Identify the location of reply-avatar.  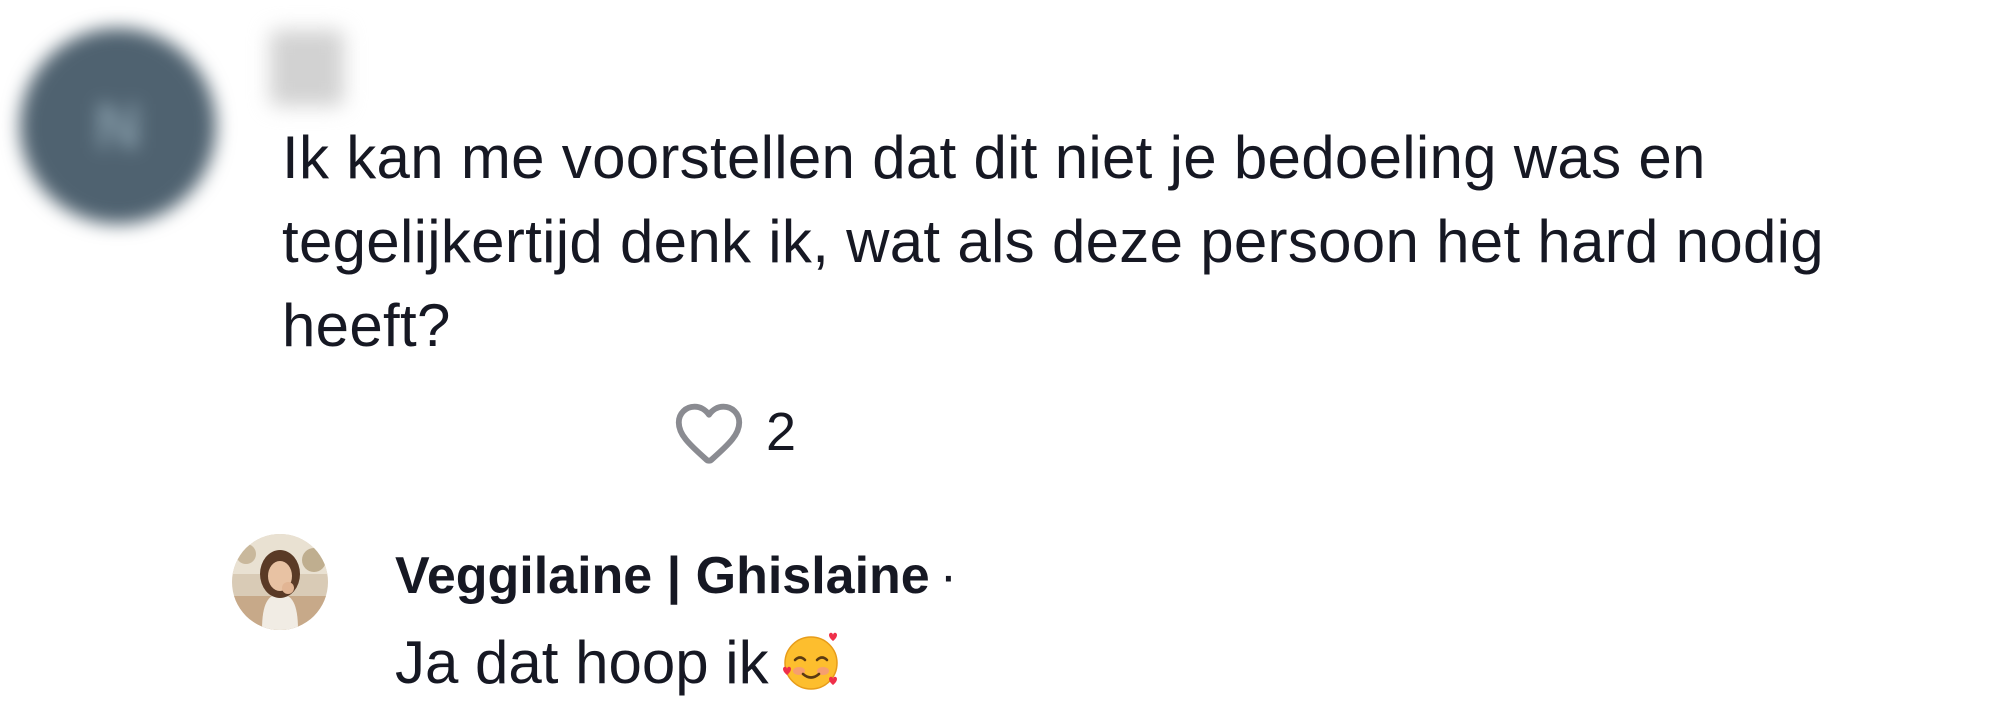
(280, 582).